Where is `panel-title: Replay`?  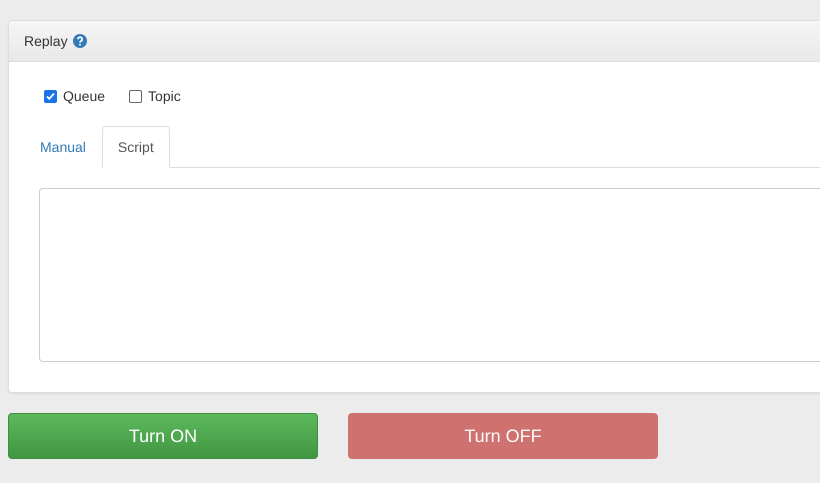
panel-title: Replay is located at coordinates (46, 41).